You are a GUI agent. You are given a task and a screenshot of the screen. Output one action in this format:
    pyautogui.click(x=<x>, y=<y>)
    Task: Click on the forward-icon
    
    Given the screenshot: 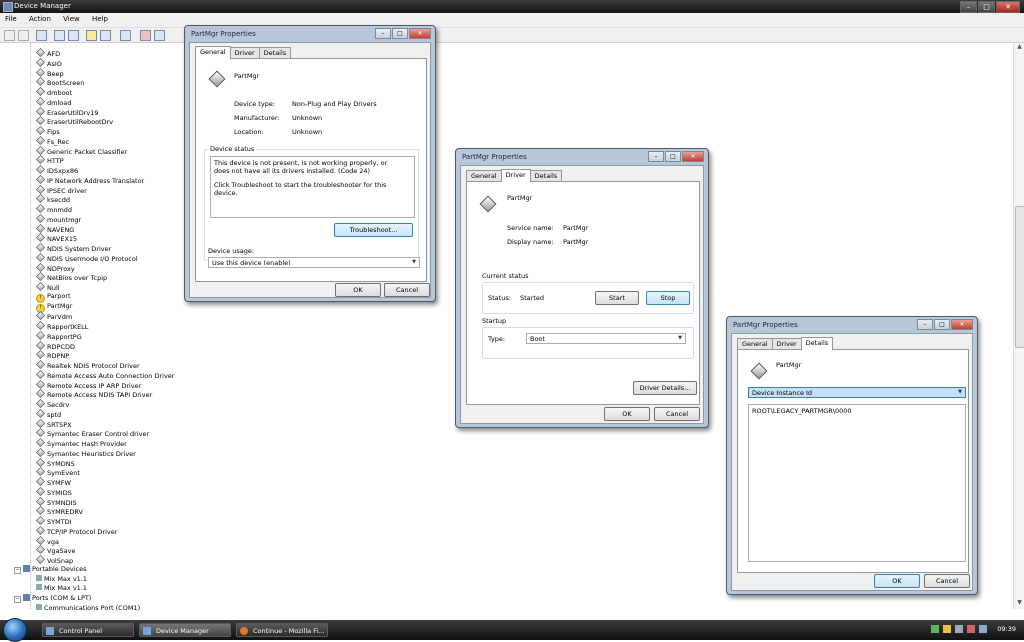 What is the action you would take?
    pyautogui.click(x=23, y=35)
    